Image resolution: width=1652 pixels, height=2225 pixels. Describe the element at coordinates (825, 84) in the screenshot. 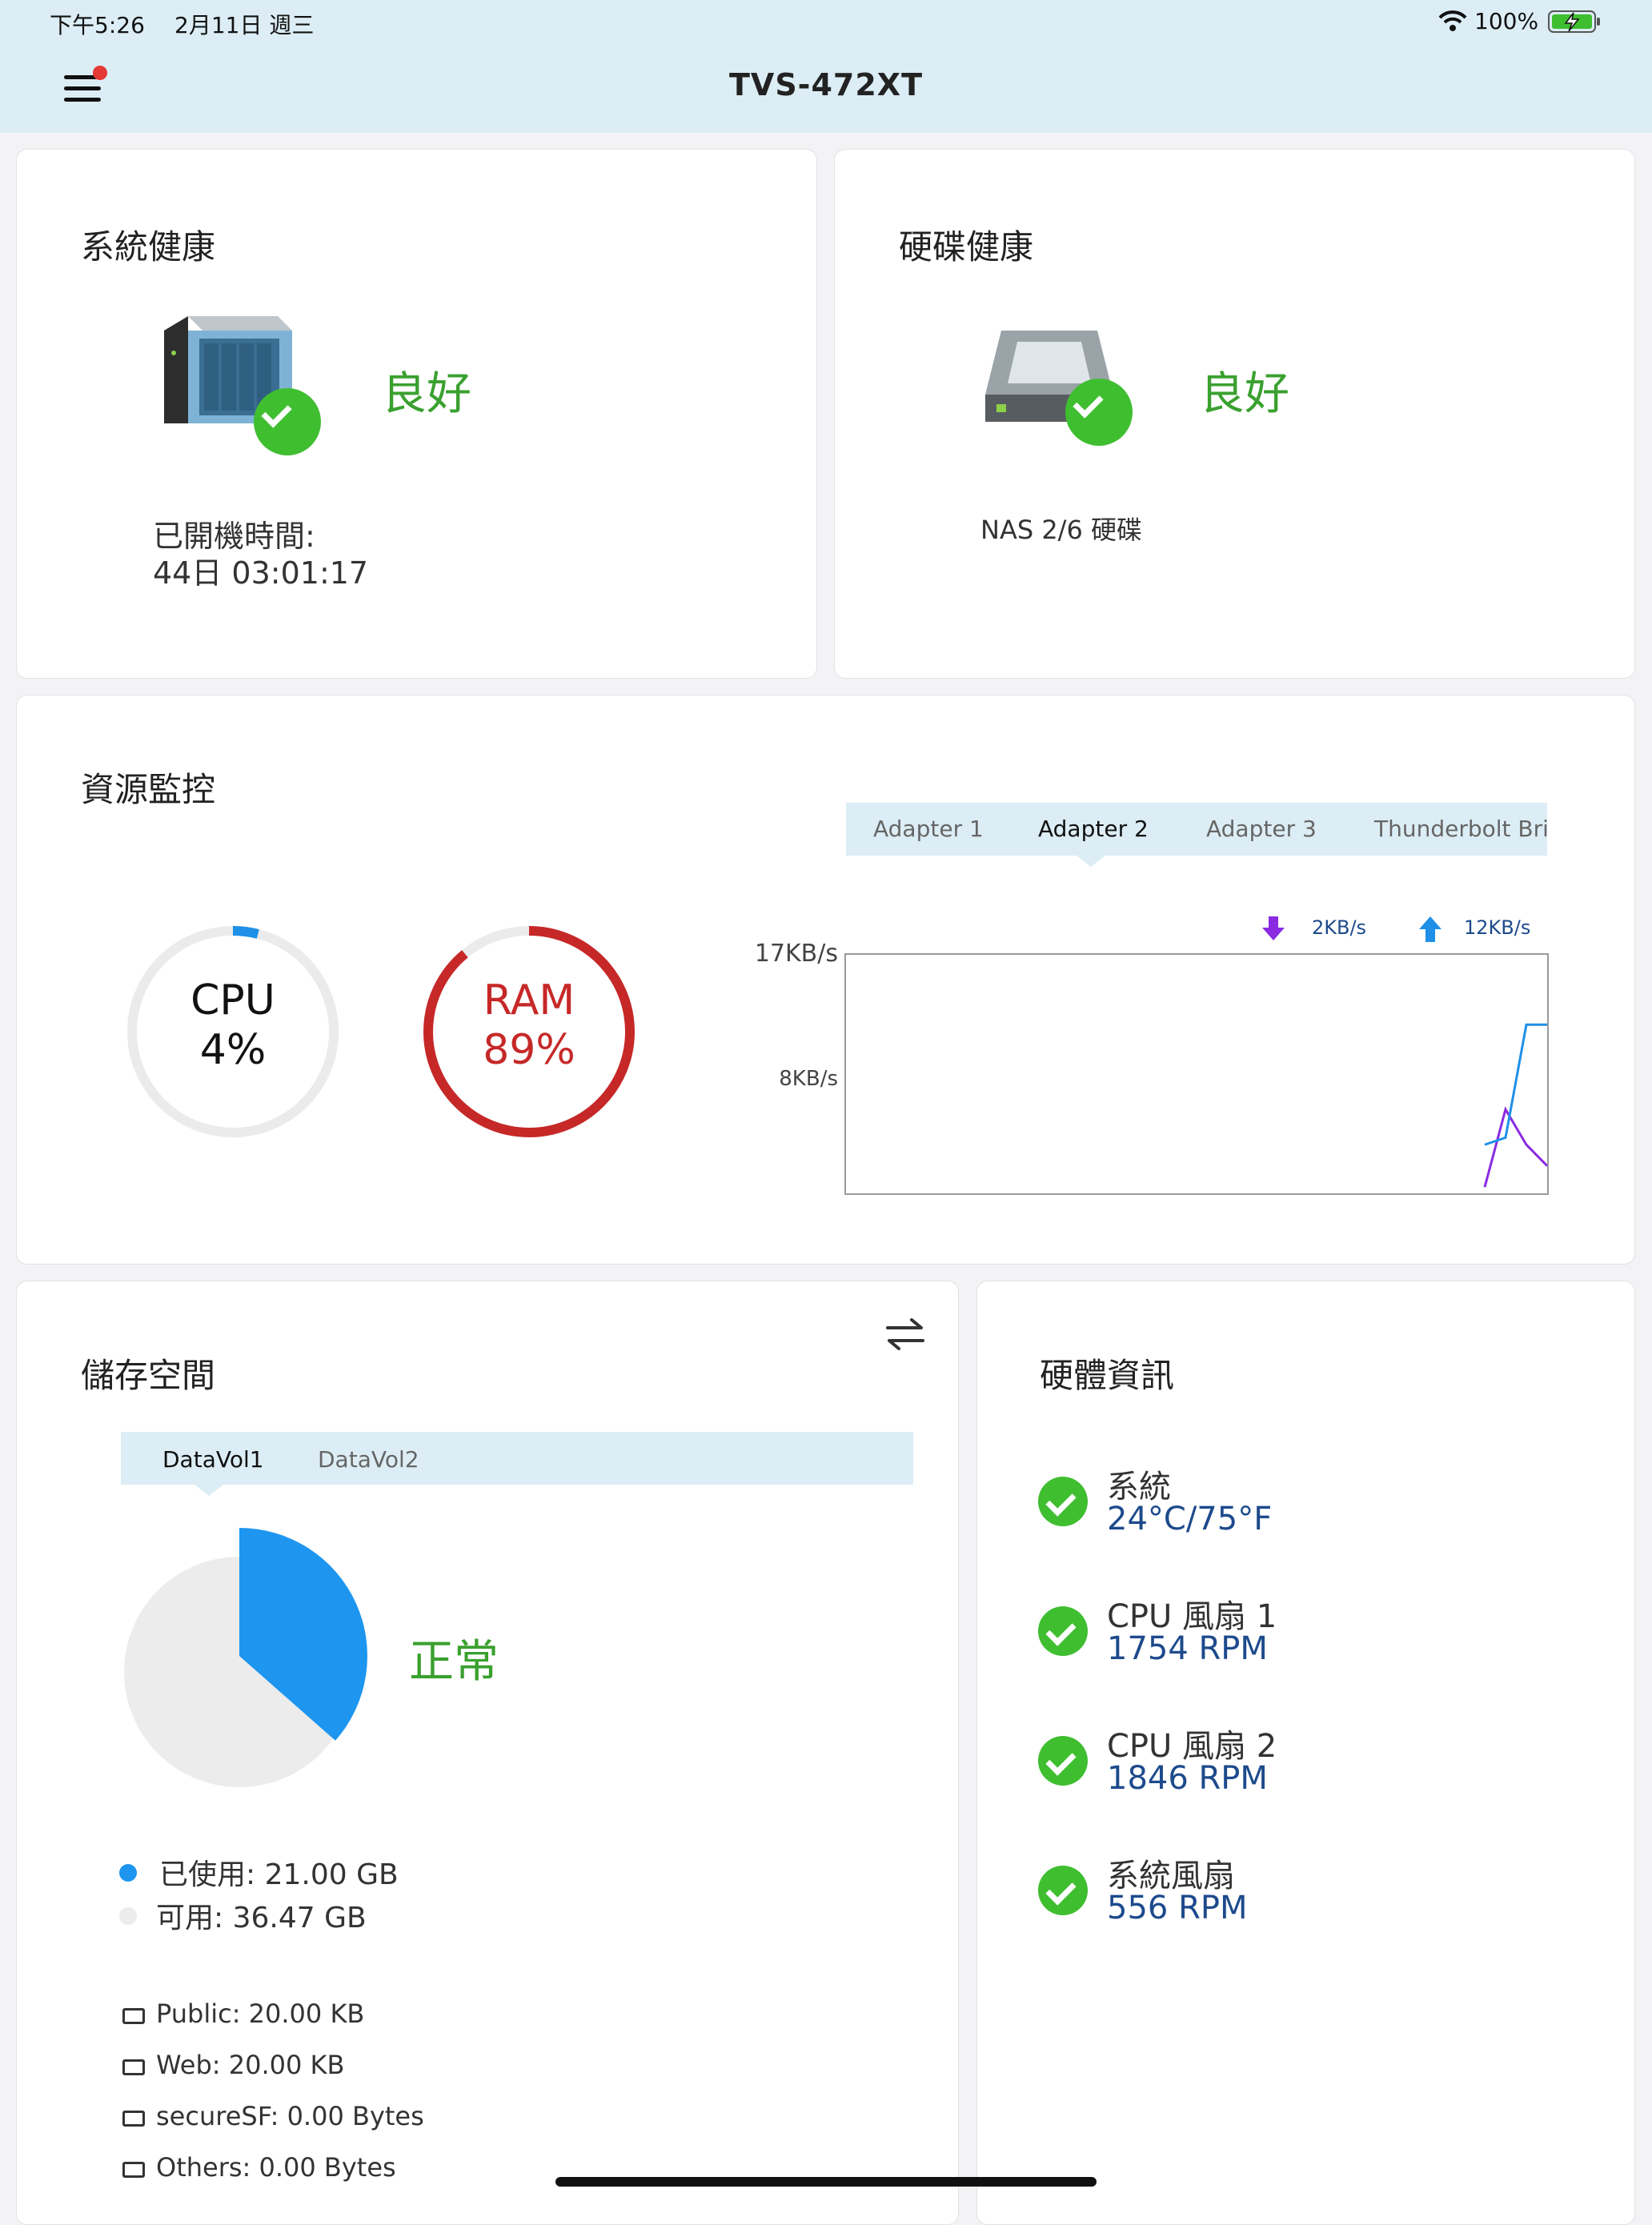

I see `page-title: TVS-472XT` at that location.